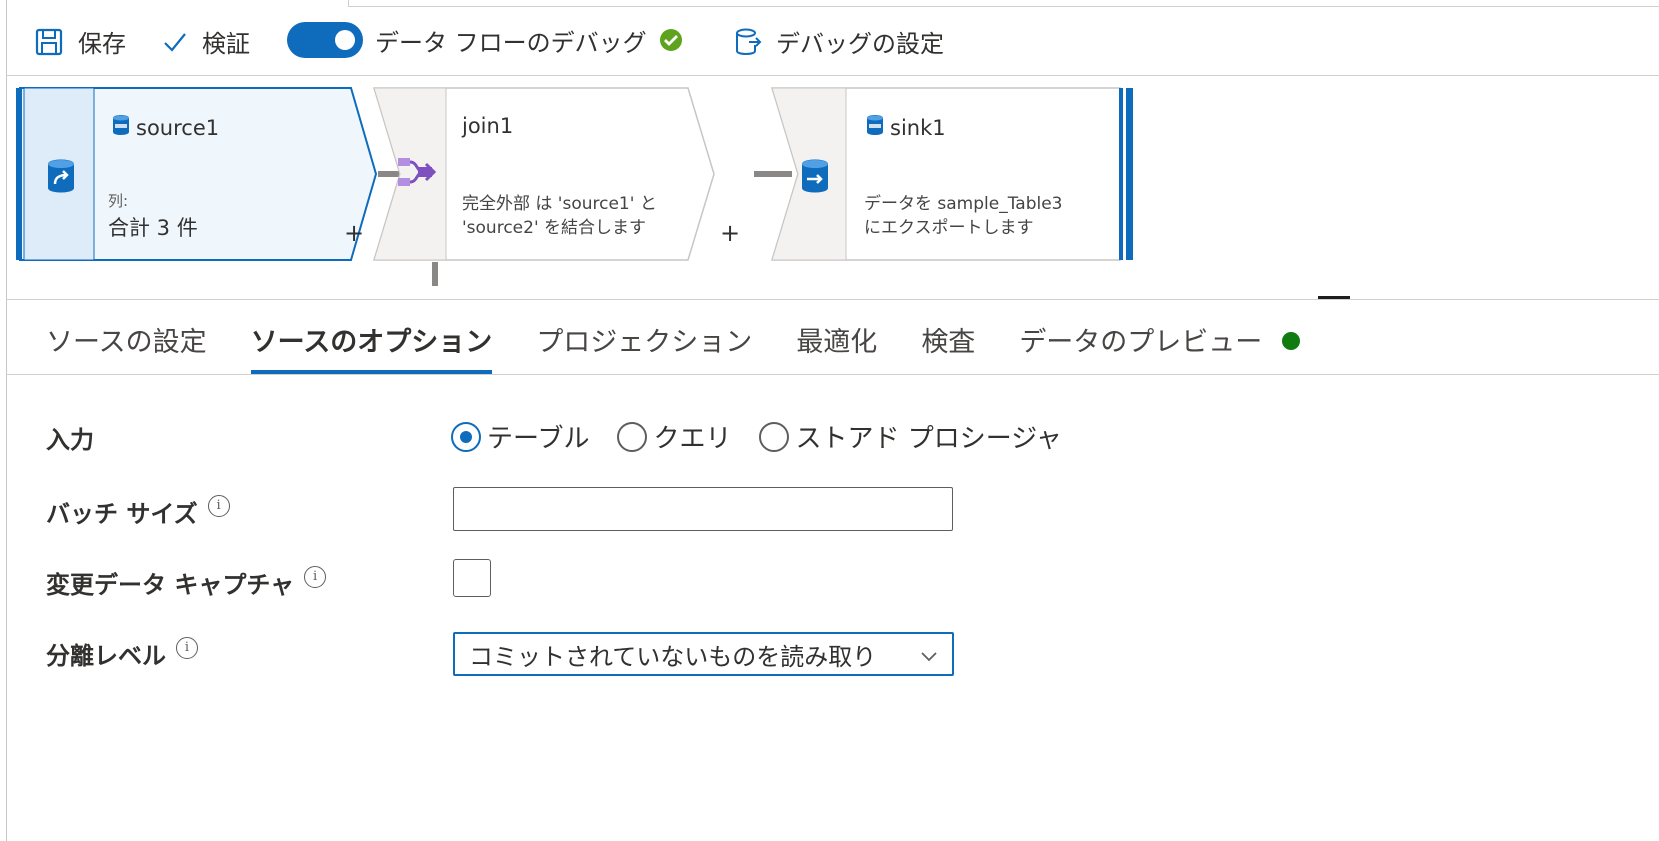 The width and height of the screenshot is (1659, 841). I want to click on save-button: 保存, so click(80, 41).